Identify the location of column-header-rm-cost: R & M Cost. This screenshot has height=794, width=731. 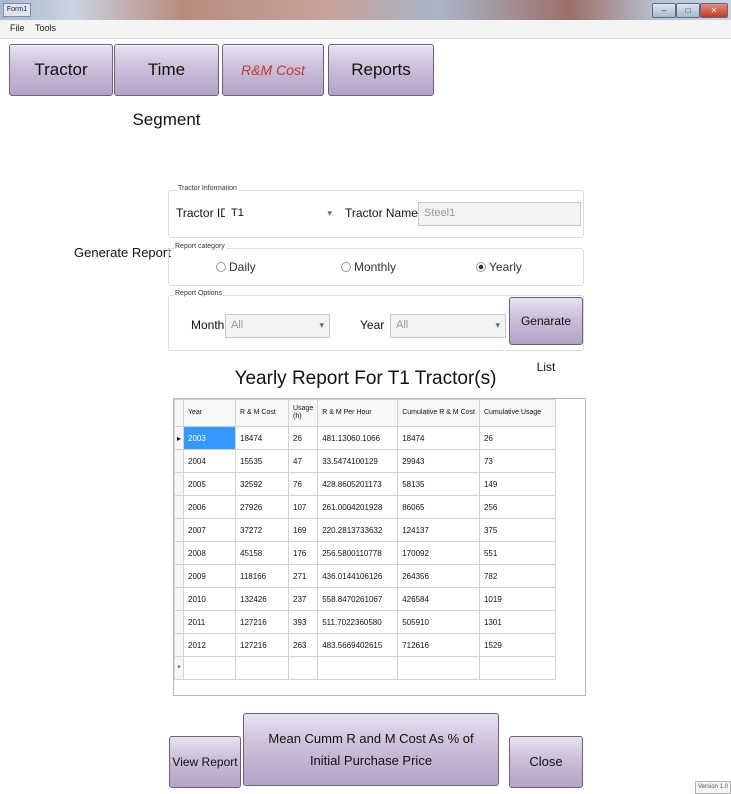
(262, 413).